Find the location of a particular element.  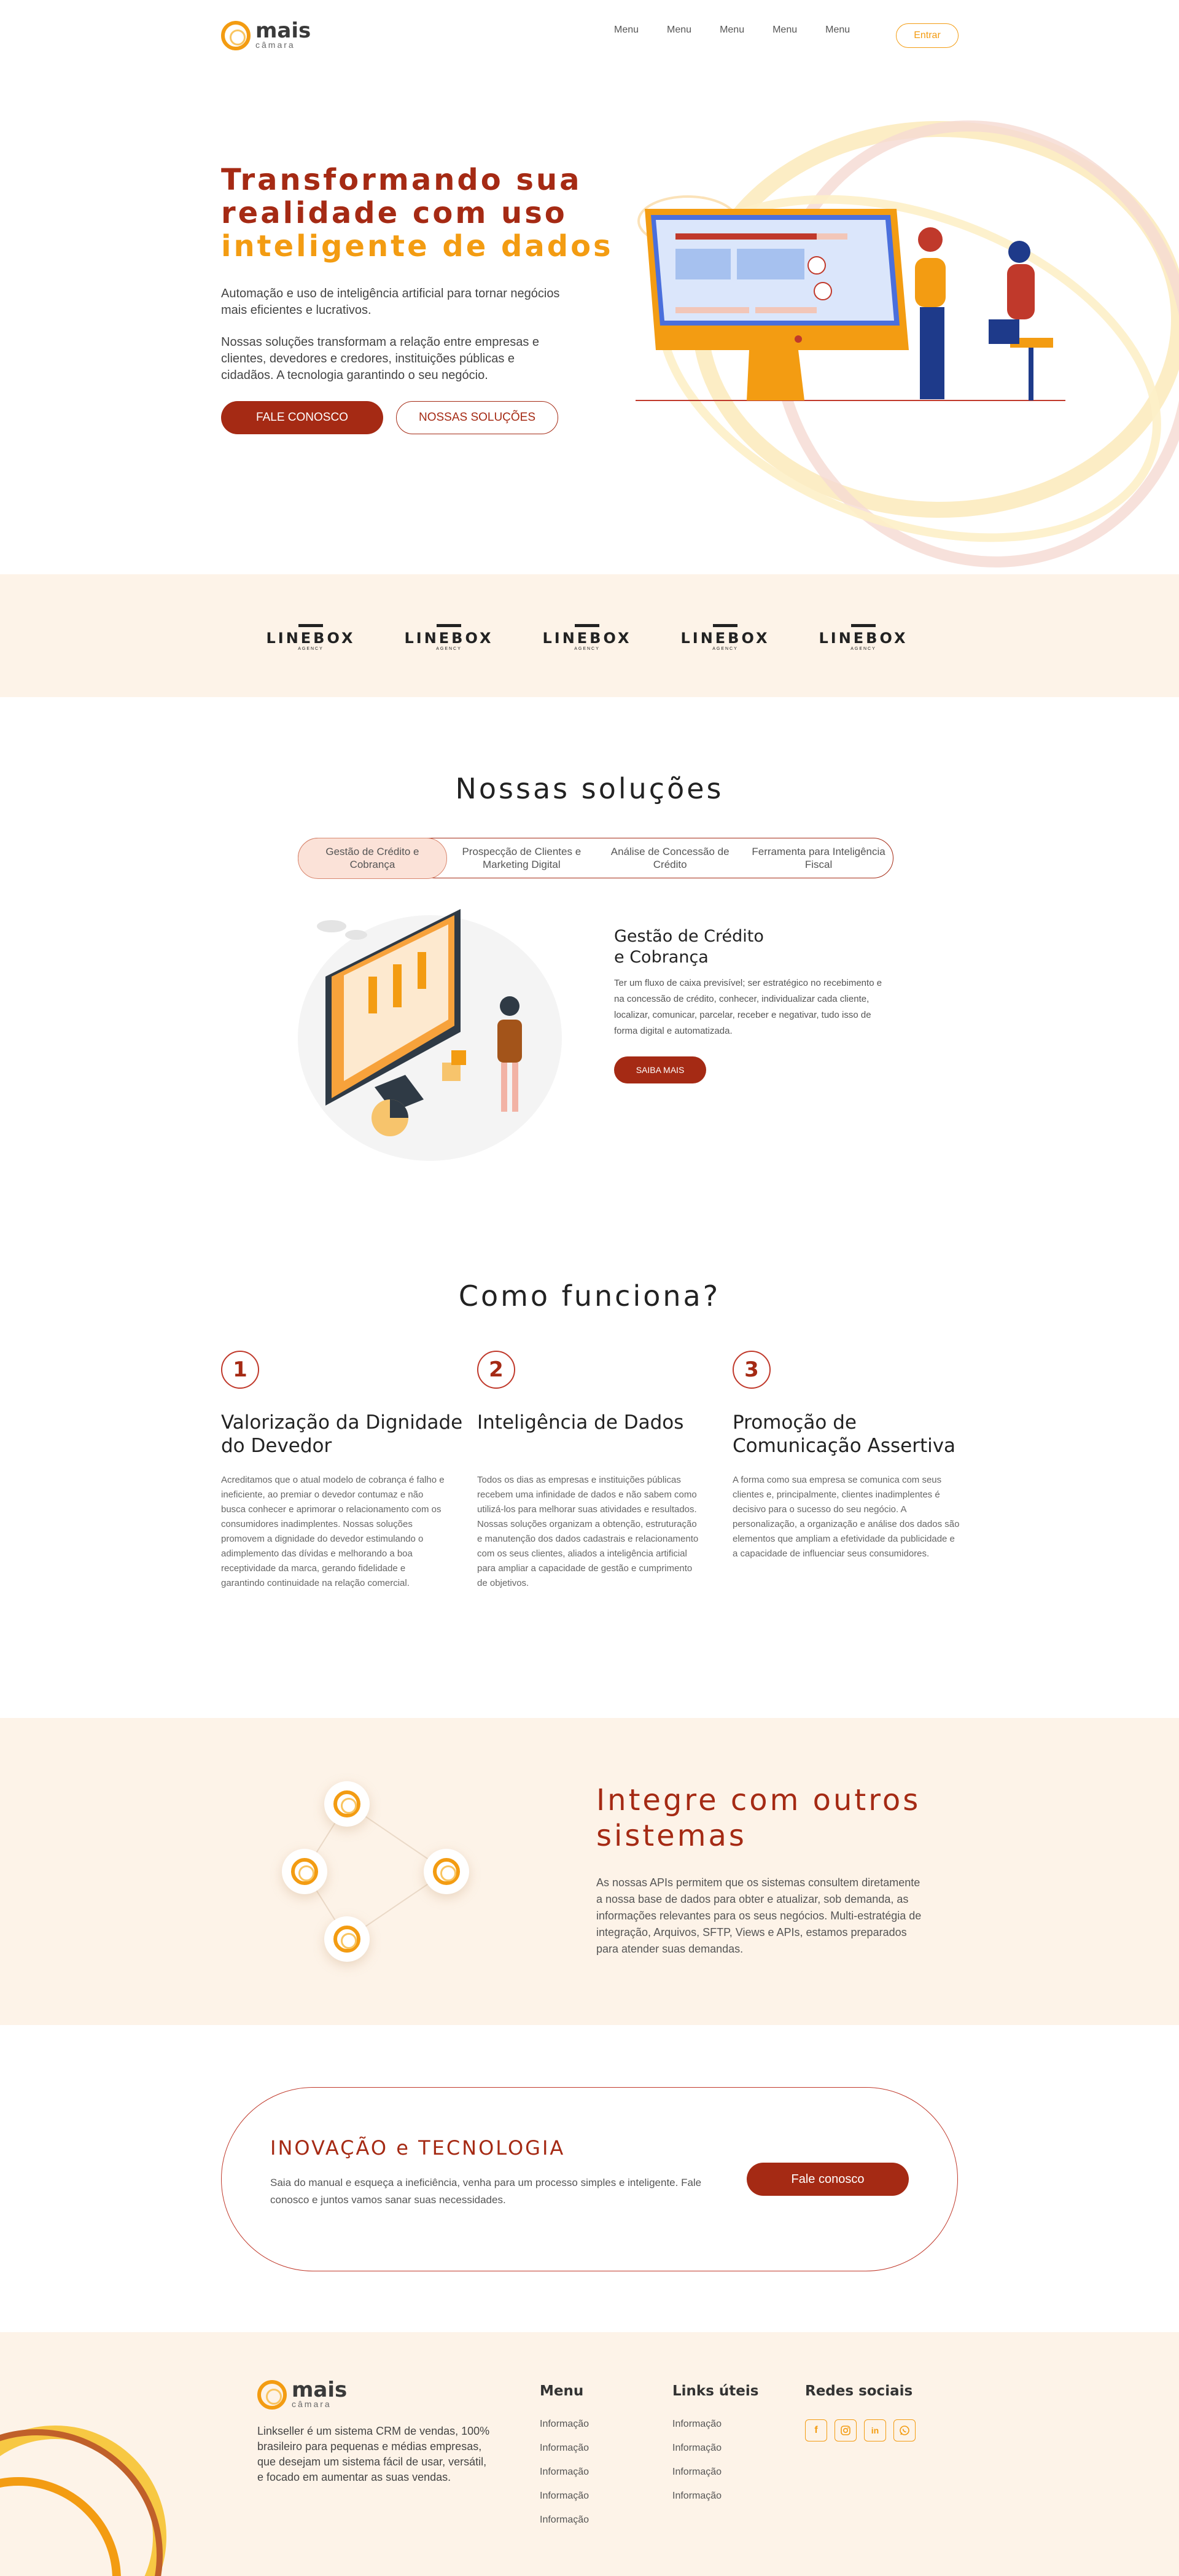

nav-item-3: Menu is located at coordinates (732, 30).